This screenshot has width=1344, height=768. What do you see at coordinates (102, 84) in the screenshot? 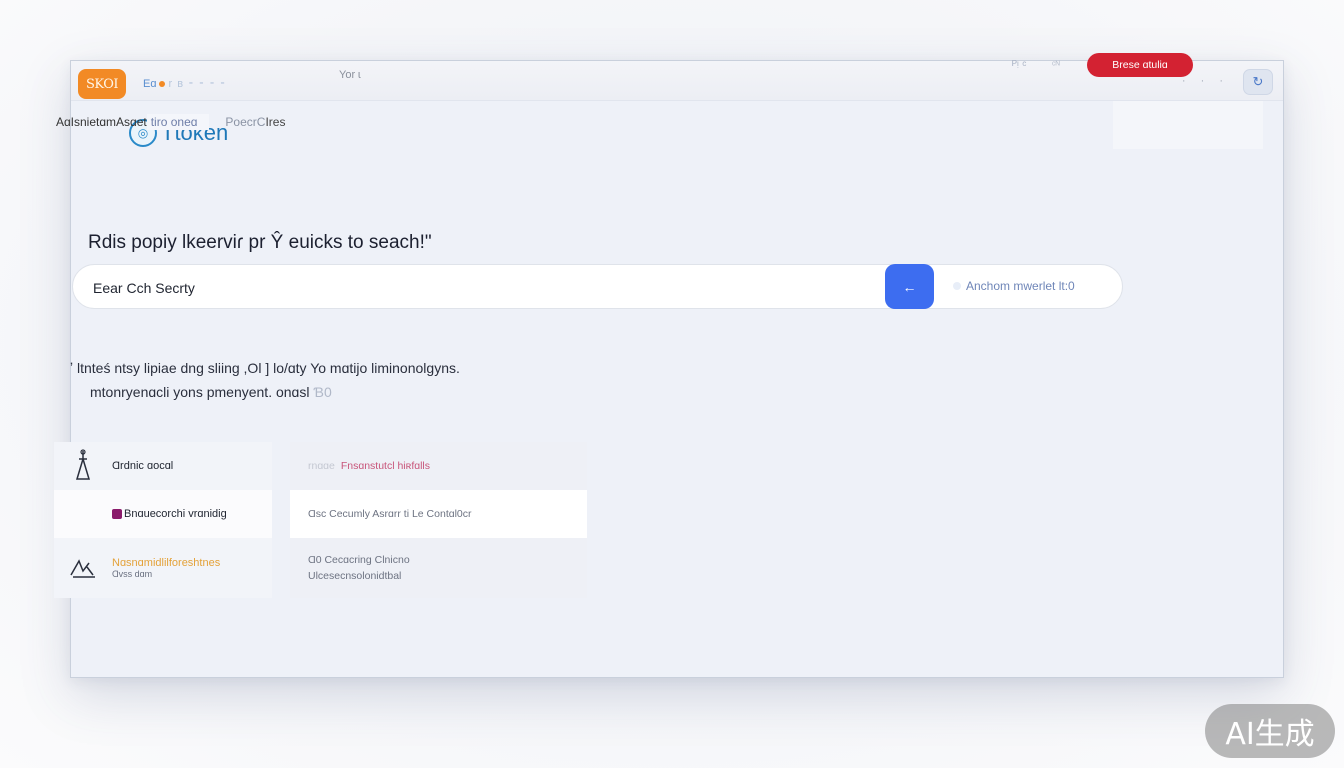
I see `app-badge: SKOI` at bounding box center [102, 84].